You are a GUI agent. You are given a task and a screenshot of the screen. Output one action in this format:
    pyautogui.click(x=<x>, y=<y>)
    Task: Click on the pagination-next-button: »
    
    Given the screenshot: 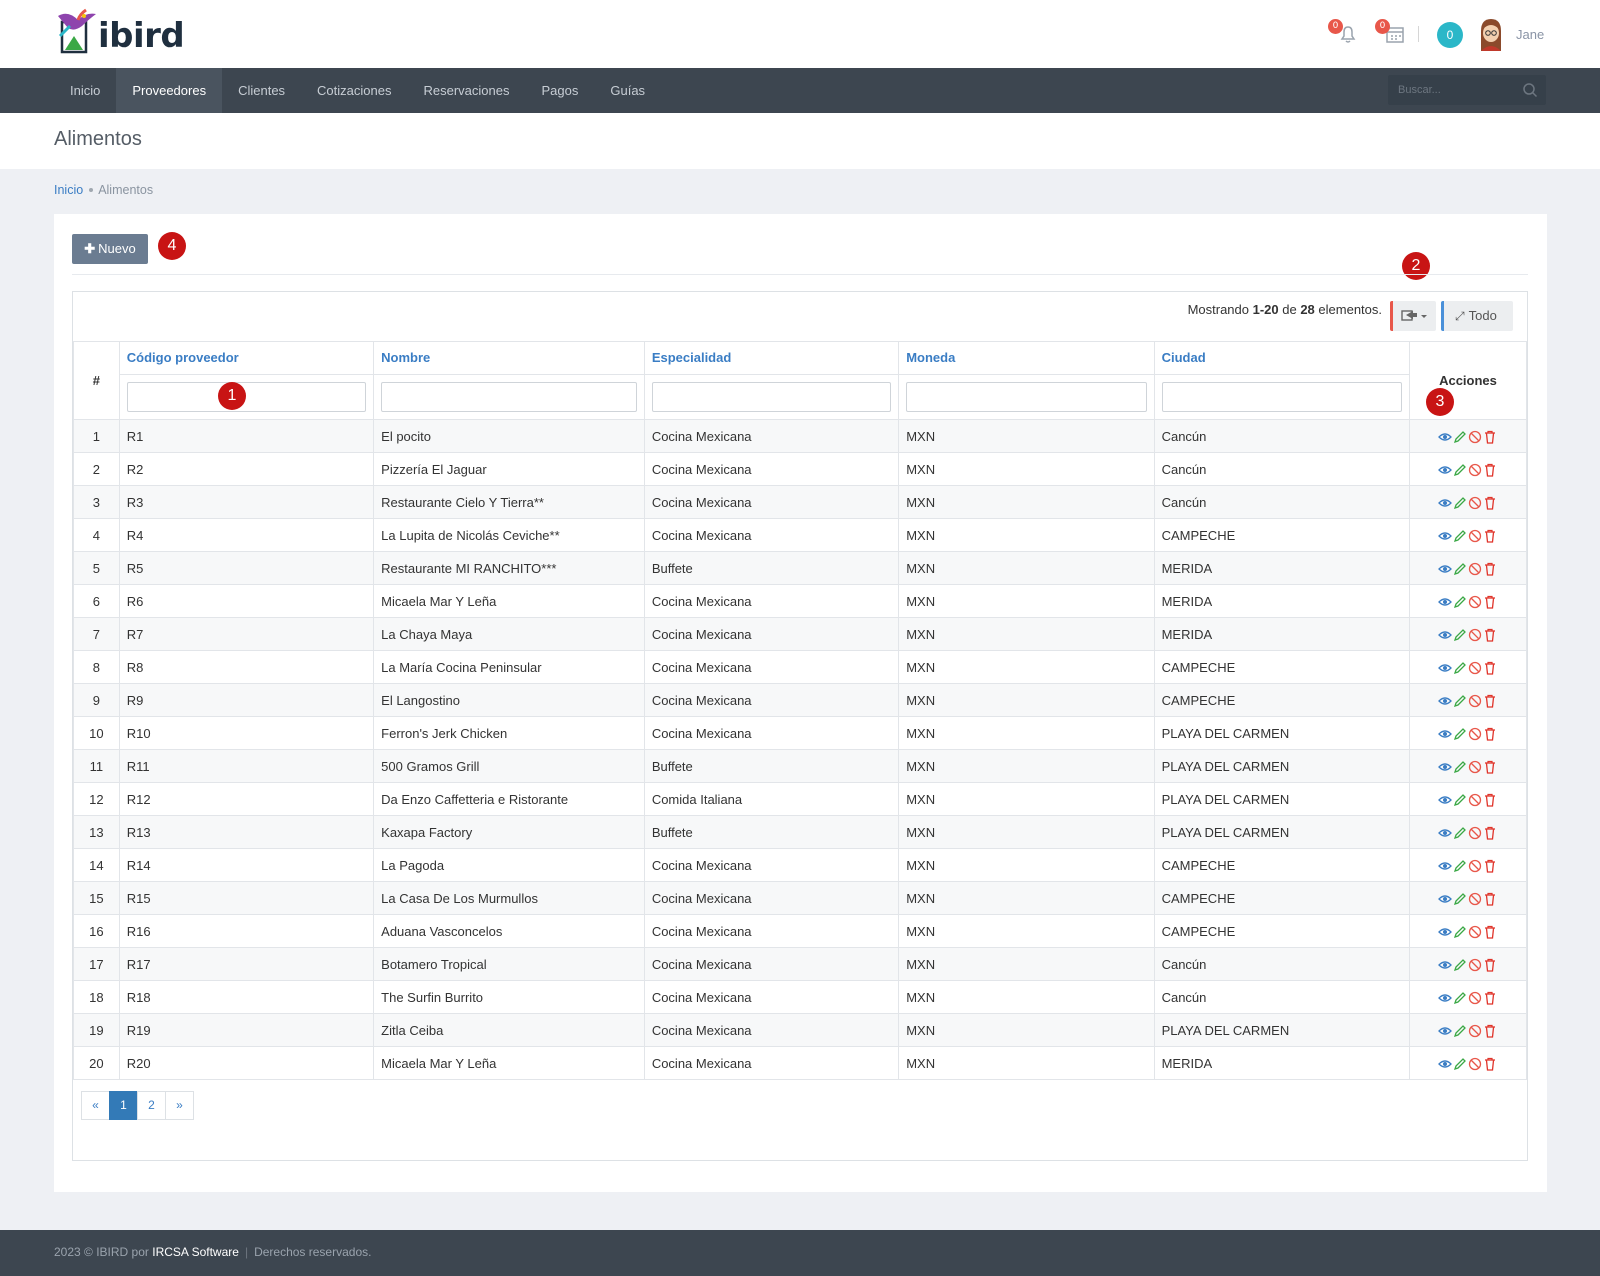 What is the action you would take?
    pyautogui.click(x=179, y=1105)
    